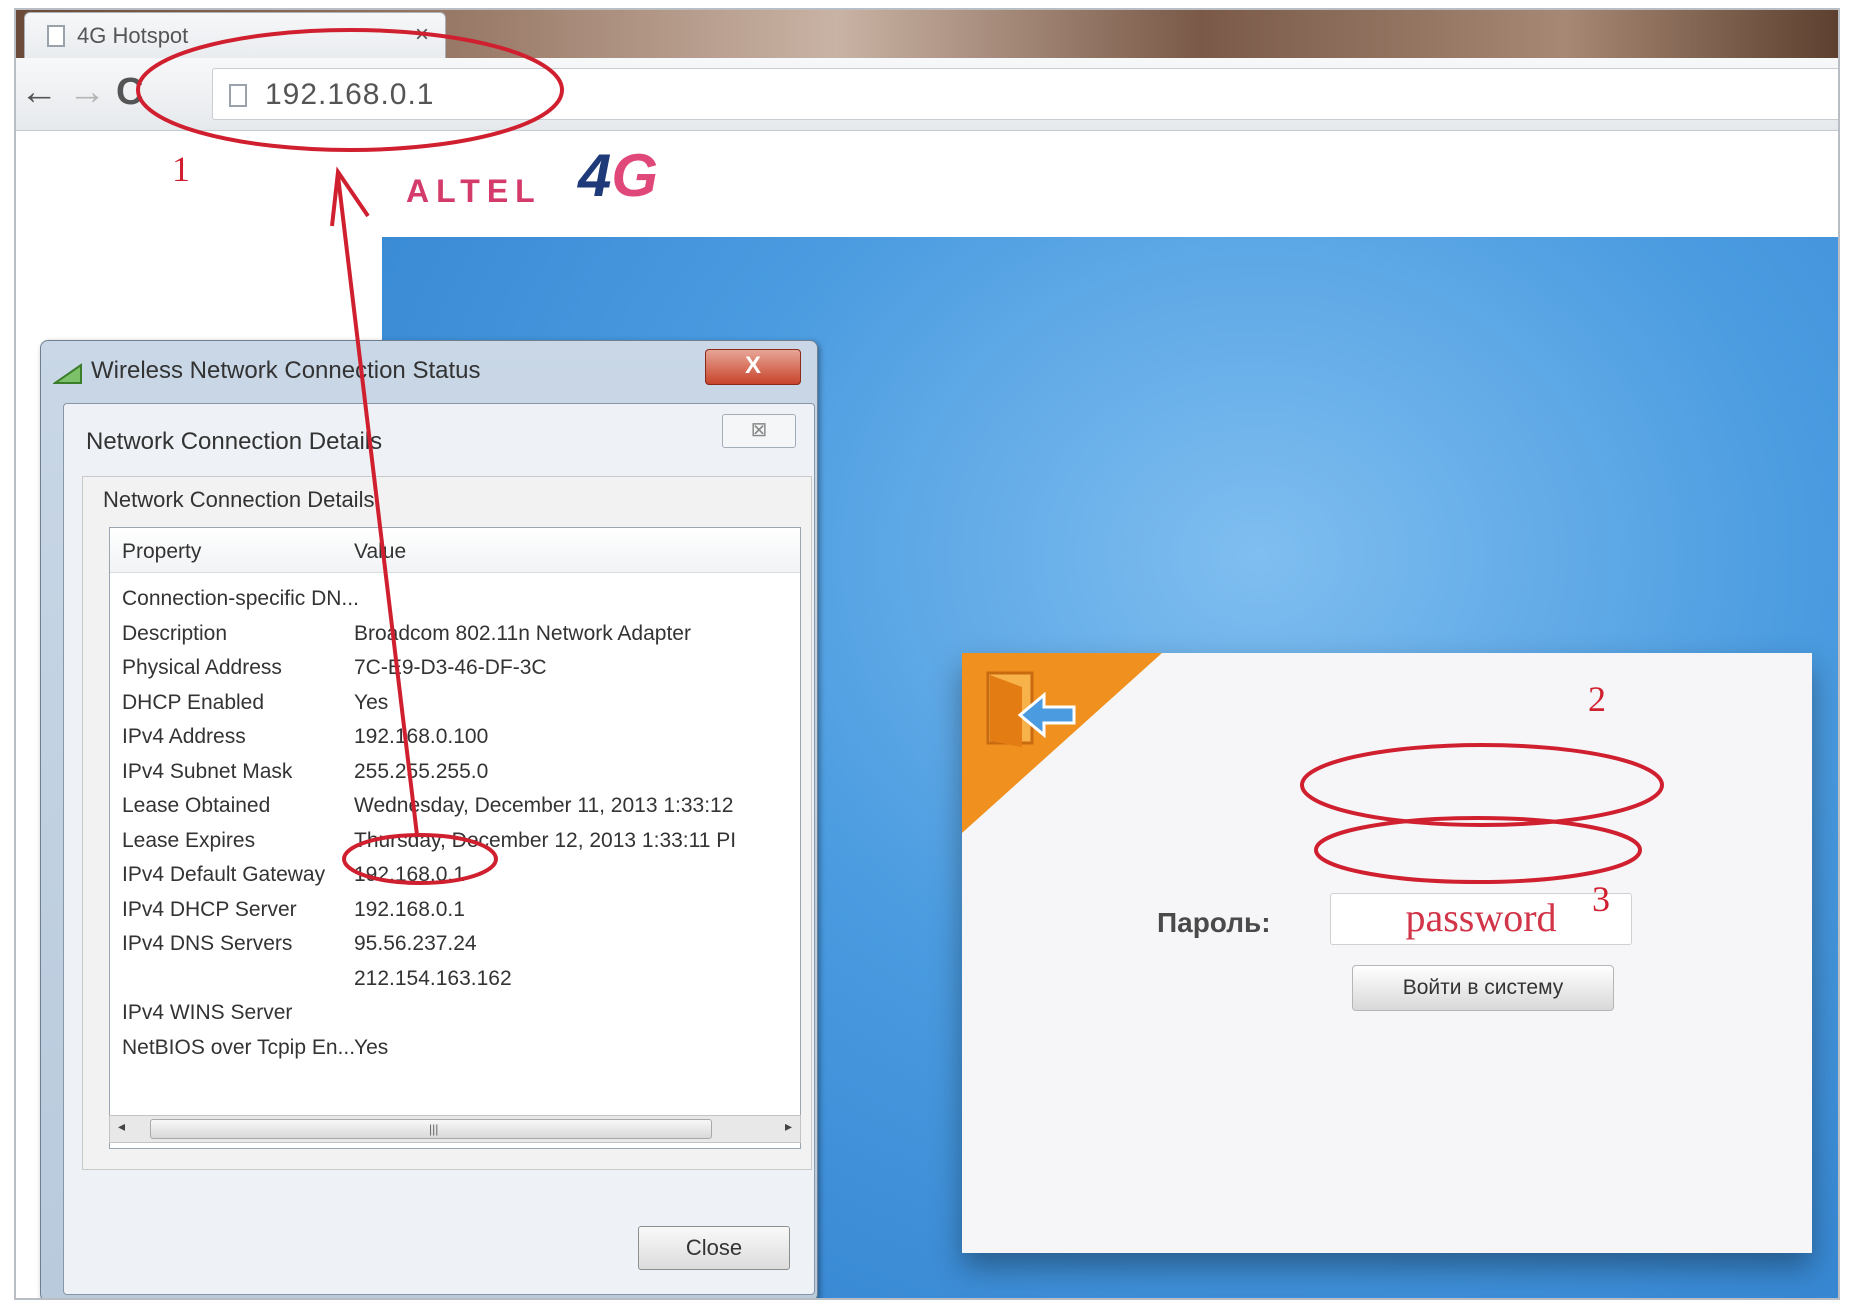 The height and width of the screenshot is (1304, 1851). What do you see at coordinates (175, 633) in the screenshot?
I see `row-property: Description` at bounding box center [175, 633].